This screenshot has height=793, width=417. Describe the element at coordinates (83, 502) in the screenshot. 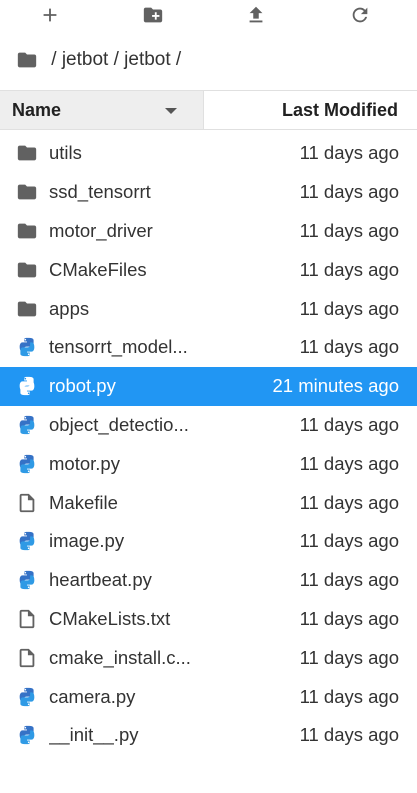

I see `file-name: Makefile` at that location.